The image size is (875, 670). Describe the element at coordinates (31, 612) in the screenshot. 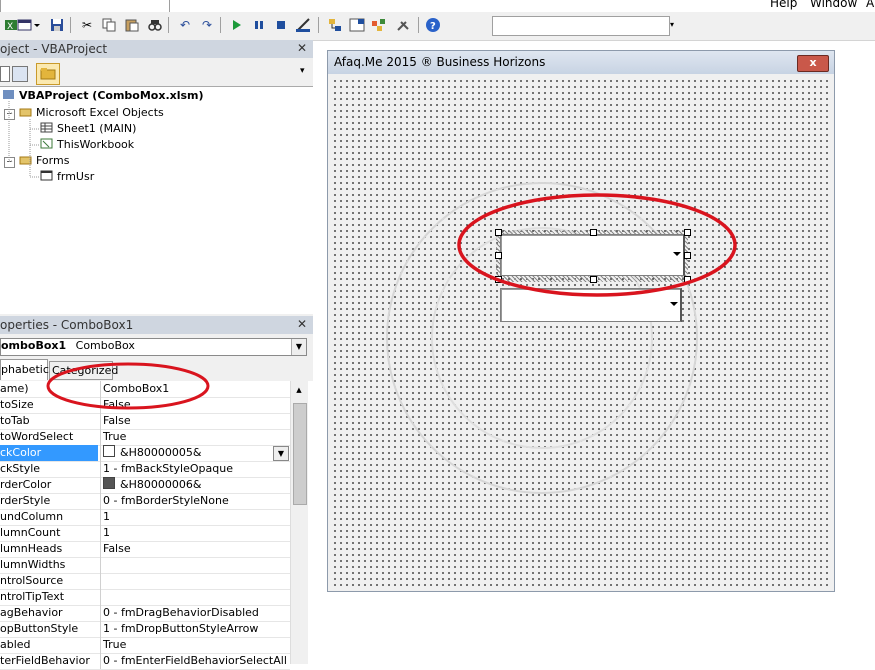

I see `property-name: agBehavior` at that location.